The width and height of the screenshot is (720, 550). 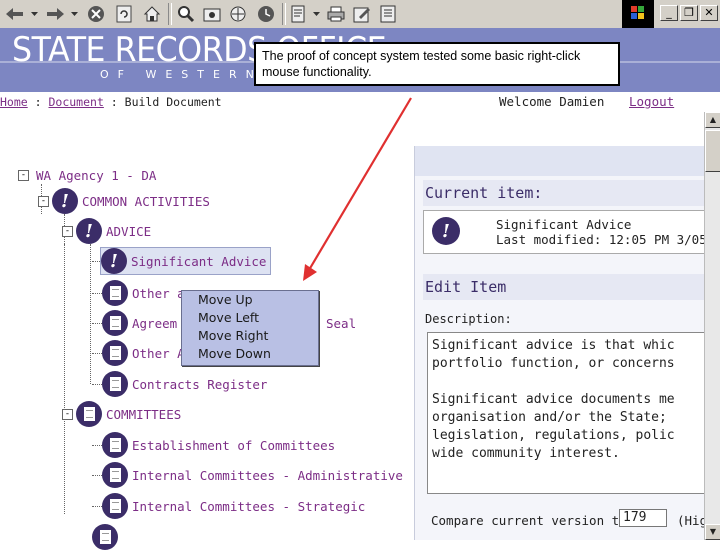 I want to click on tree-node-advice: - ! ADVICE, so click(x=106, y=231).